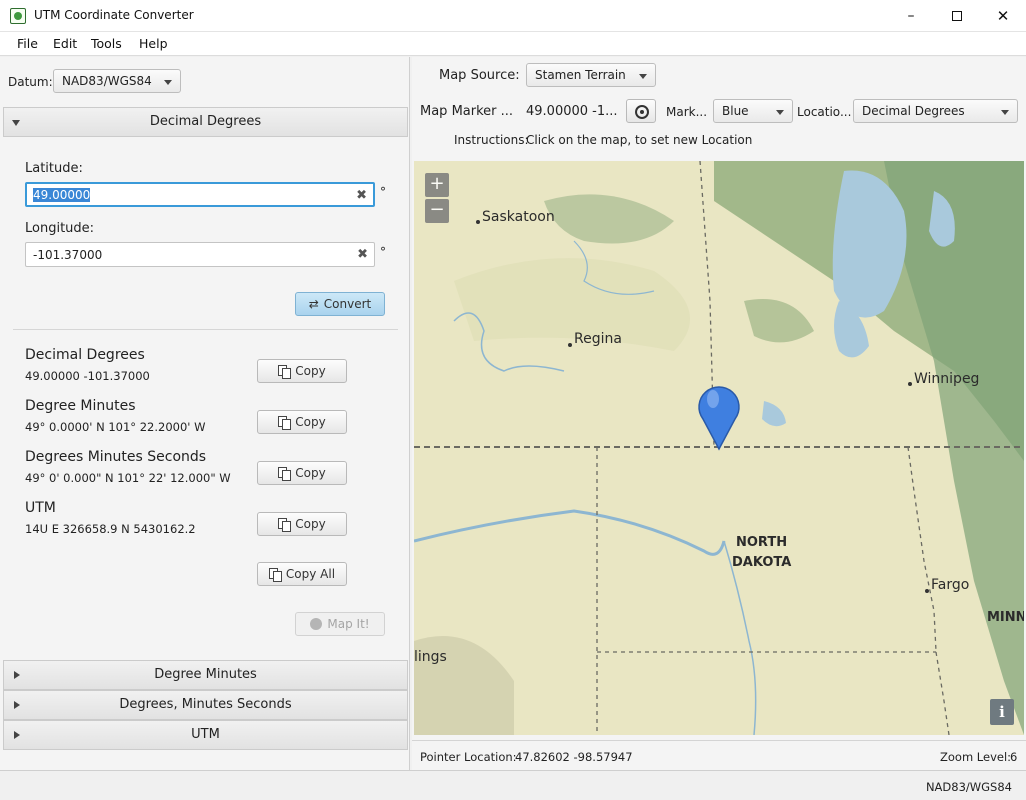 This screenshot has height=800, width=1026. Describe the element at coordinates (913, 111) in the screenshot. I see `location-format-value: Decimal Degrees` at that location.